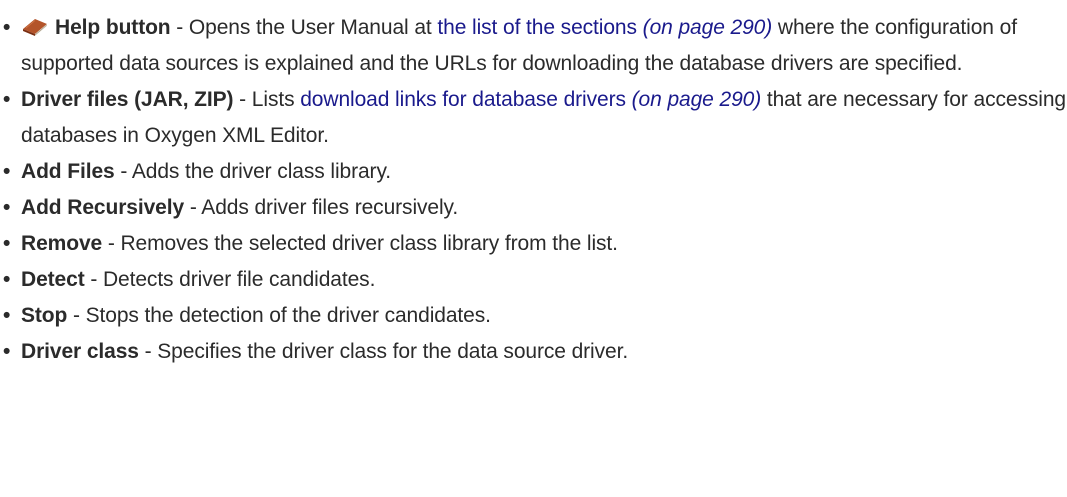  What do you see at coordinates (113, 27) in the screenshot?
I see `term-label: Help button` at bounding box center [113, 27].